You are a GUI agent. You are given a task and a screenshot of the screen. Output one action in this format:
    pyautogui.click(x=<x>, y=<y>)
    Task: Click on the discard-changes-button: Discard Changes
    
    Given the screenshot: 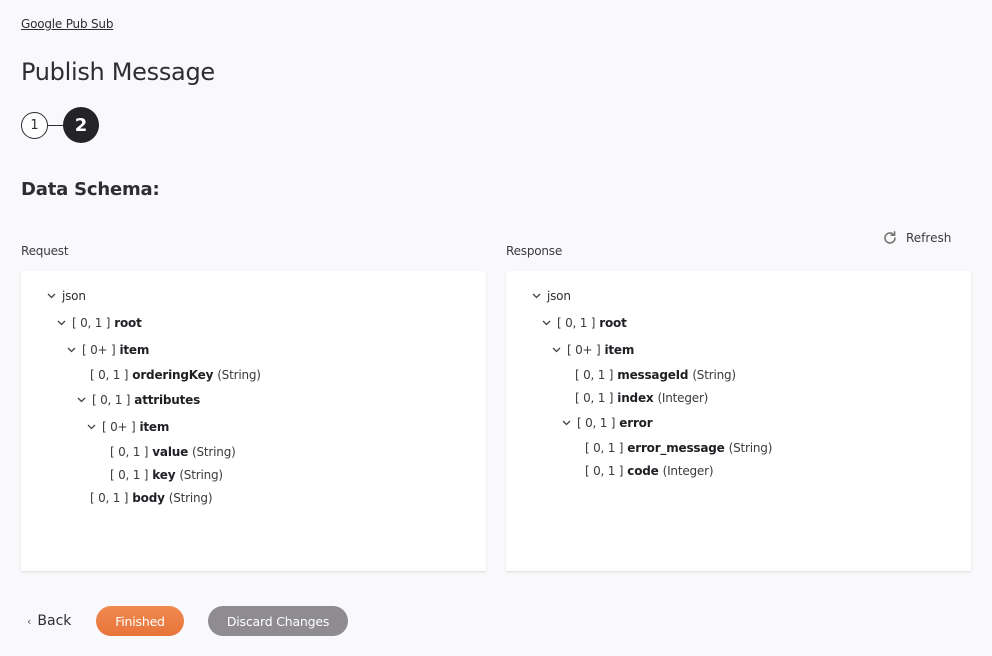 What is the action you would take?
    pyautogui.click(x=278, y=621)
    